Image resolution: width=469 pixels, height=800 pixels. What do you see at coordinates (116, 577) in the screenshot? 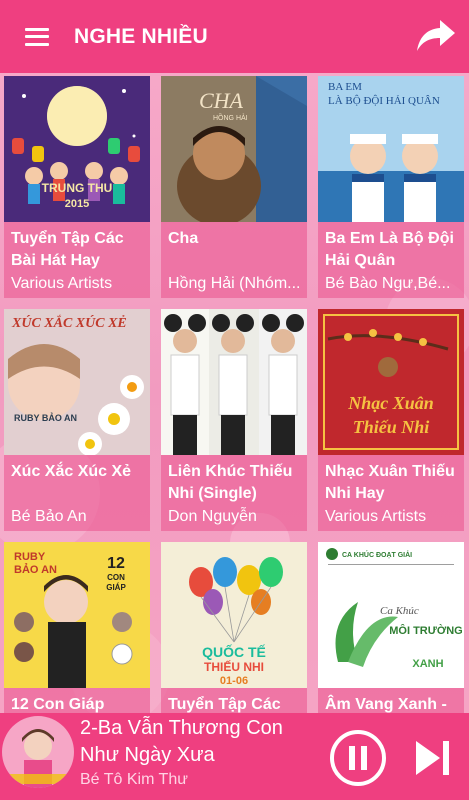
I see `svg-text: CON` at bounding box center [116, 577].